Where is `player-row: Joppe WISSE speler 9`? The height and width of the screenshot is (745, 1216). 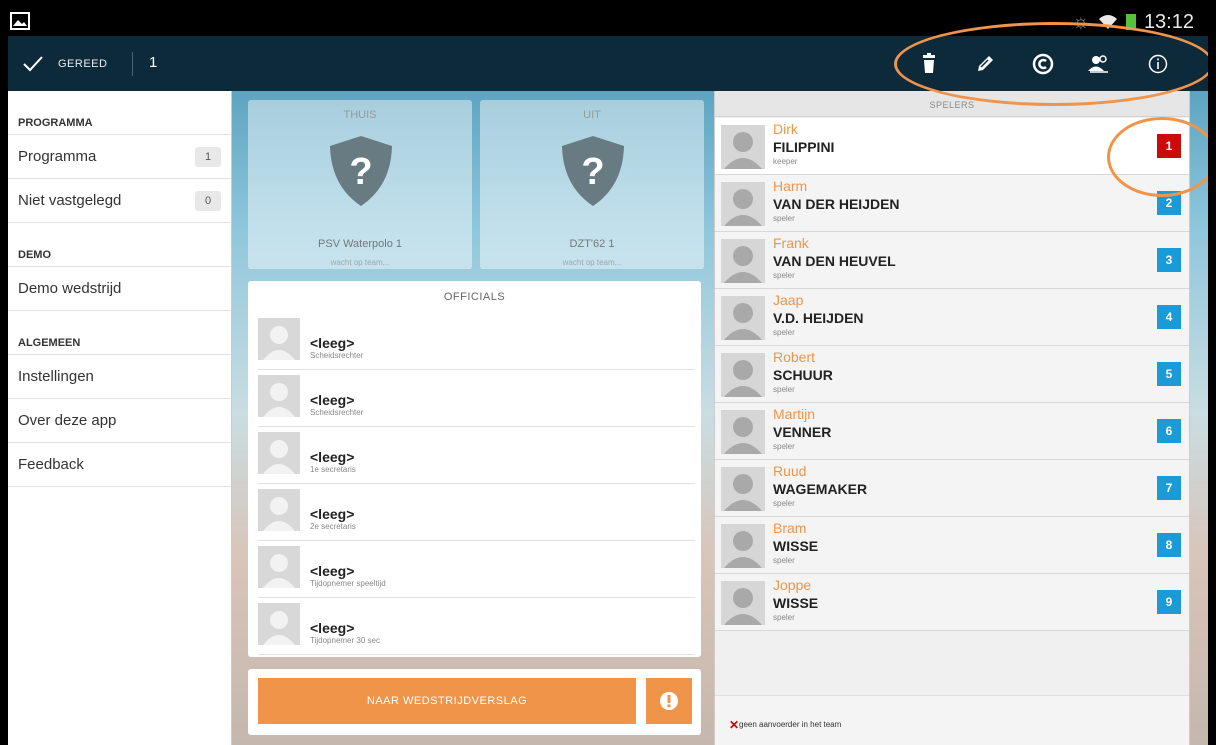
player-row: Joppe WISSE speler 9 is located at coordinates (952, 602).